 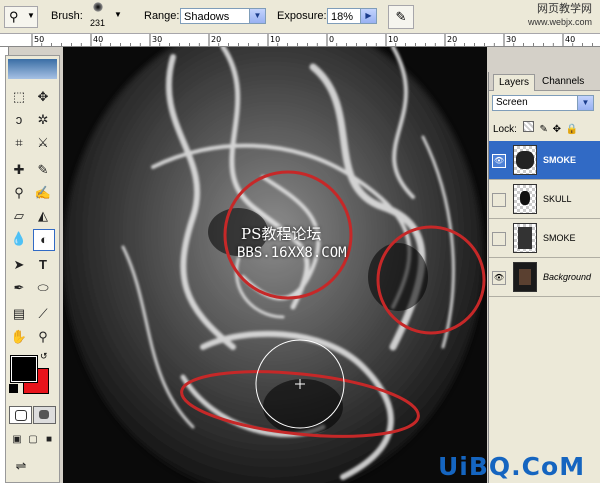 What do you see at coordinates (44, 240) in the screenshot?
I see `dodge-tool-icon: ◐` at bounding box center [44, 240].